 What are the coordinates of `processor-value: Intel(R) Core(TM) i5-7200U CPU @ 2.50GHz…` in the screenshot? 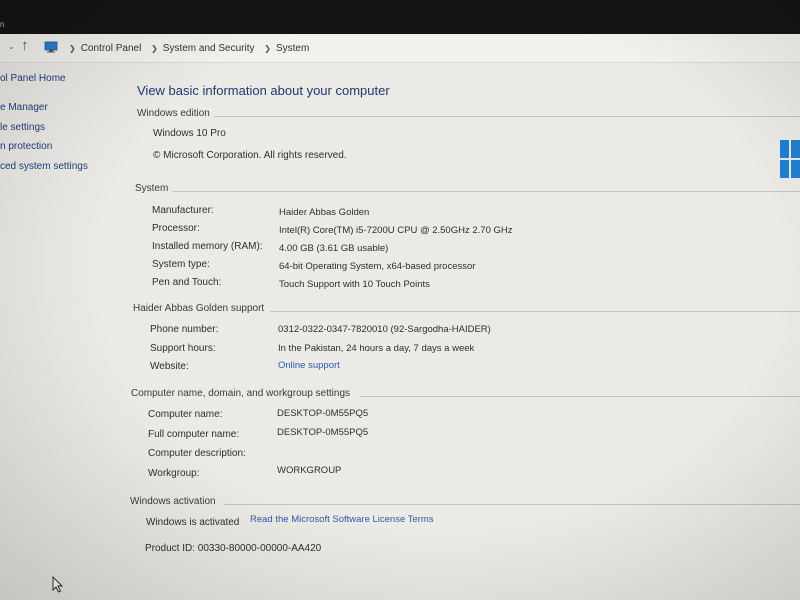 It's located at (396, 230).